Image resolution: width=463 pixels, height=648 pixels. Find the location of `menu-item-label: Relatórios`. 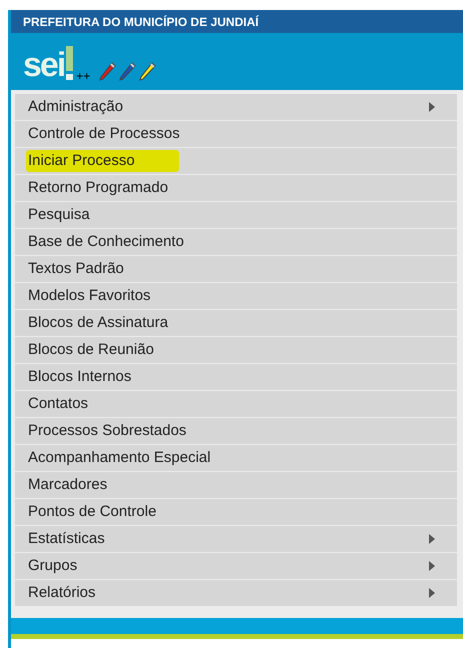

menu-item-label: Relatórios is located at coordinates (62, 592).